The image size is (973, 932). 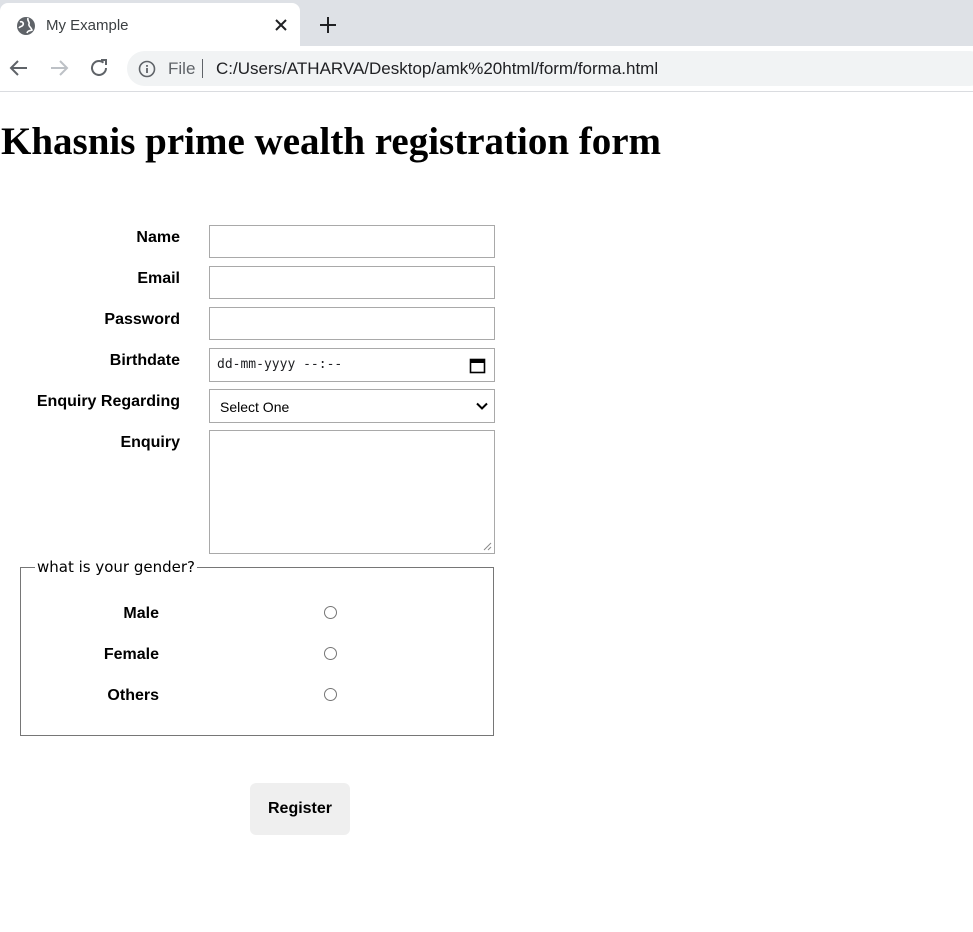 I want to click on close-icon, so click(x=281, y=25).